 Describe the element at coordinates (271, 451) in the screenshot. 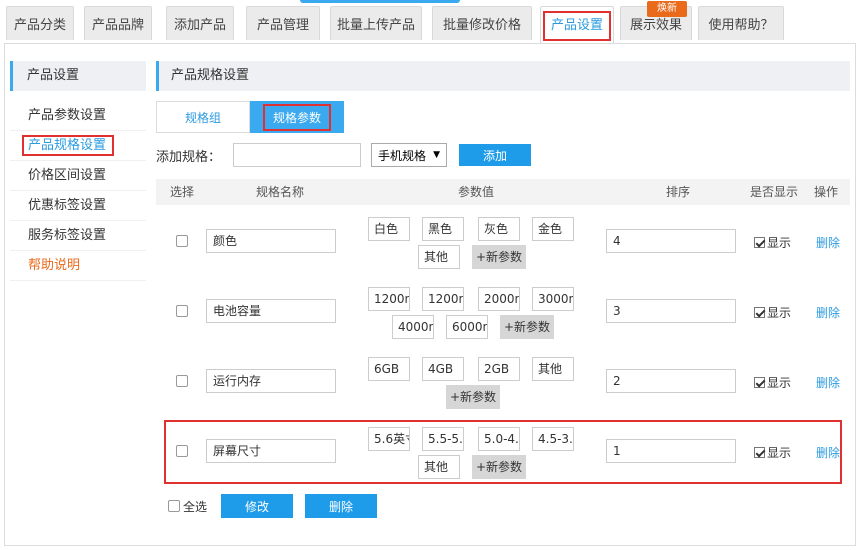

I see `spec-name-input: 屏幕尺寸` at that location.